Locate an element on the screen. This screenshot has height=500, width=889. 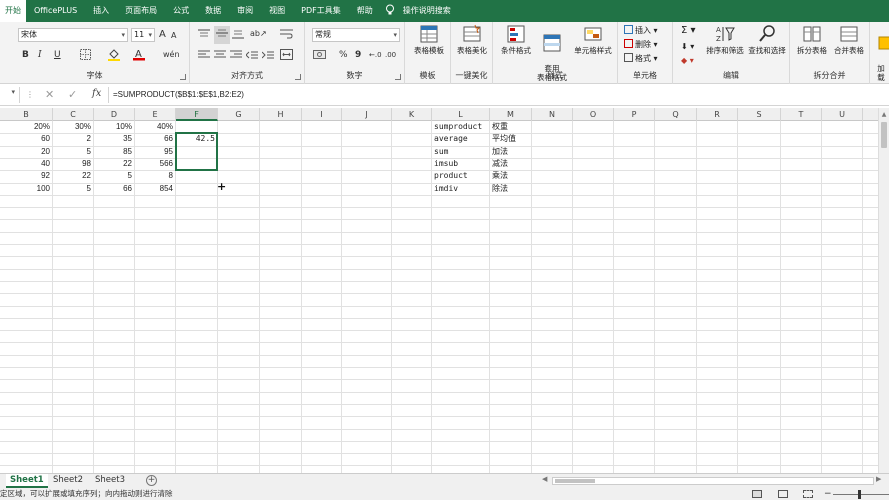
column-header-s: S is located at coordinates (759, 114).